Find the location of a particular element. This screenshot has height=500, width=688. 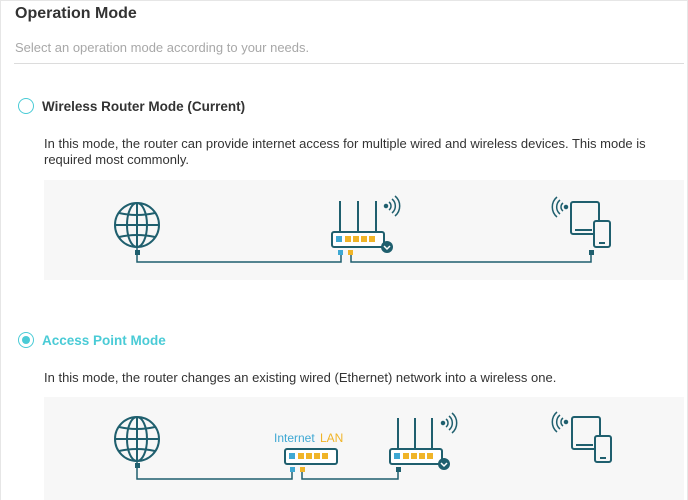

lan-port-label: LAN is located at coordinates (331, 438).